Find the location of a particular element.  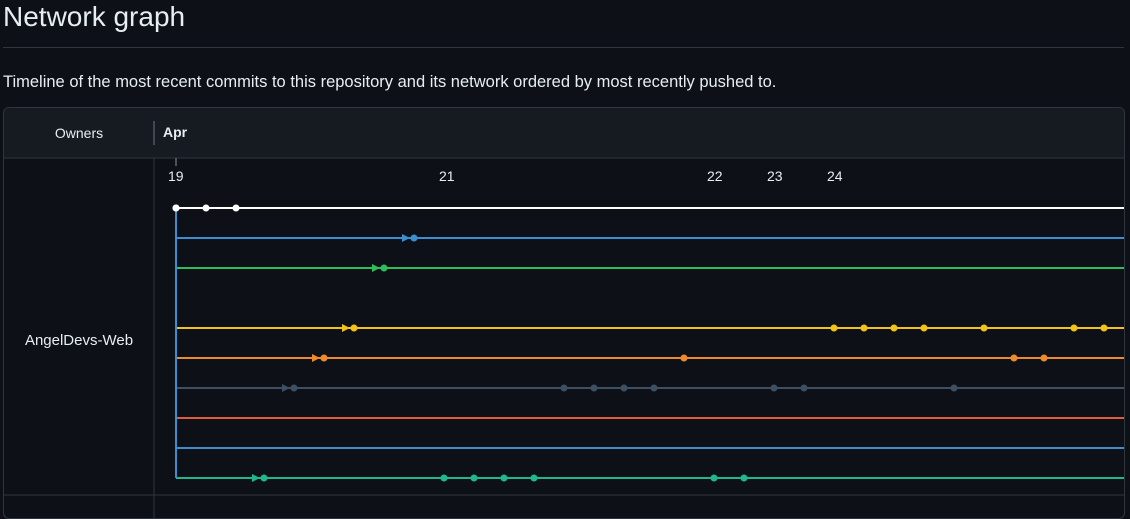

day-label: 22 is located at coordinates (715, 176).